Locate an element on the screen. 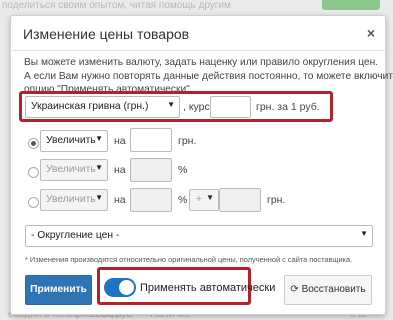  currency-value: Украинская гривна (грн.) is located at coordinates (90, 106).